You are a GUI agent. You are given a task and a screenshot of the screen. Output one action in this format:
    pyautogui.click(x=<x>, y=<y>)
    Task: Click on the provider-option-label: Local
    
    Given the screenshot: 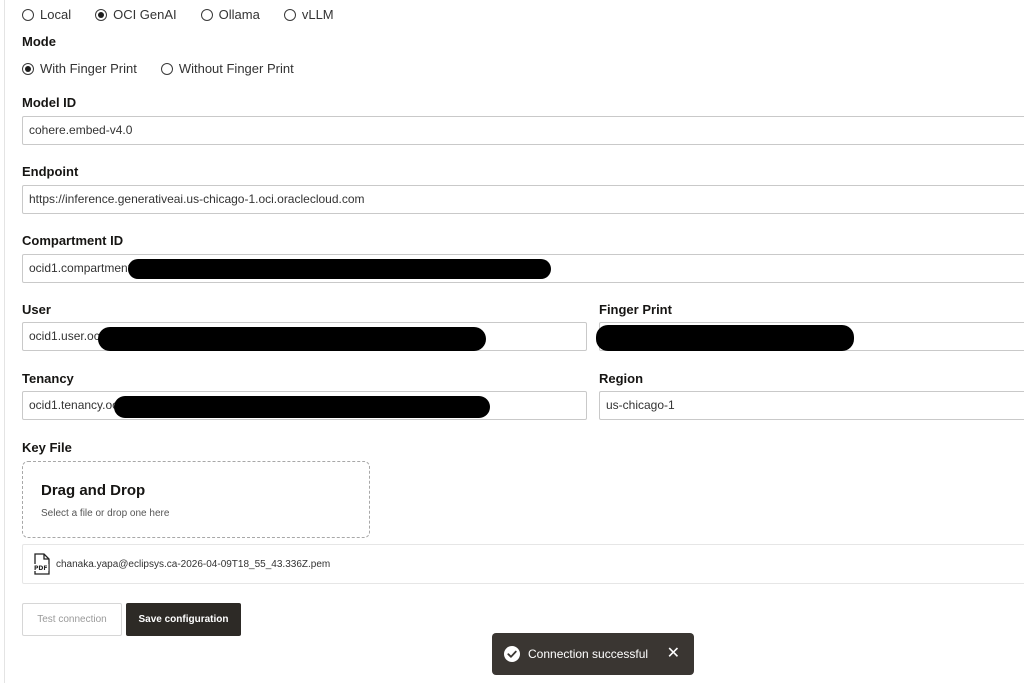 What is the action you would take?
    pyautogui.click(x=56, y=14)
    